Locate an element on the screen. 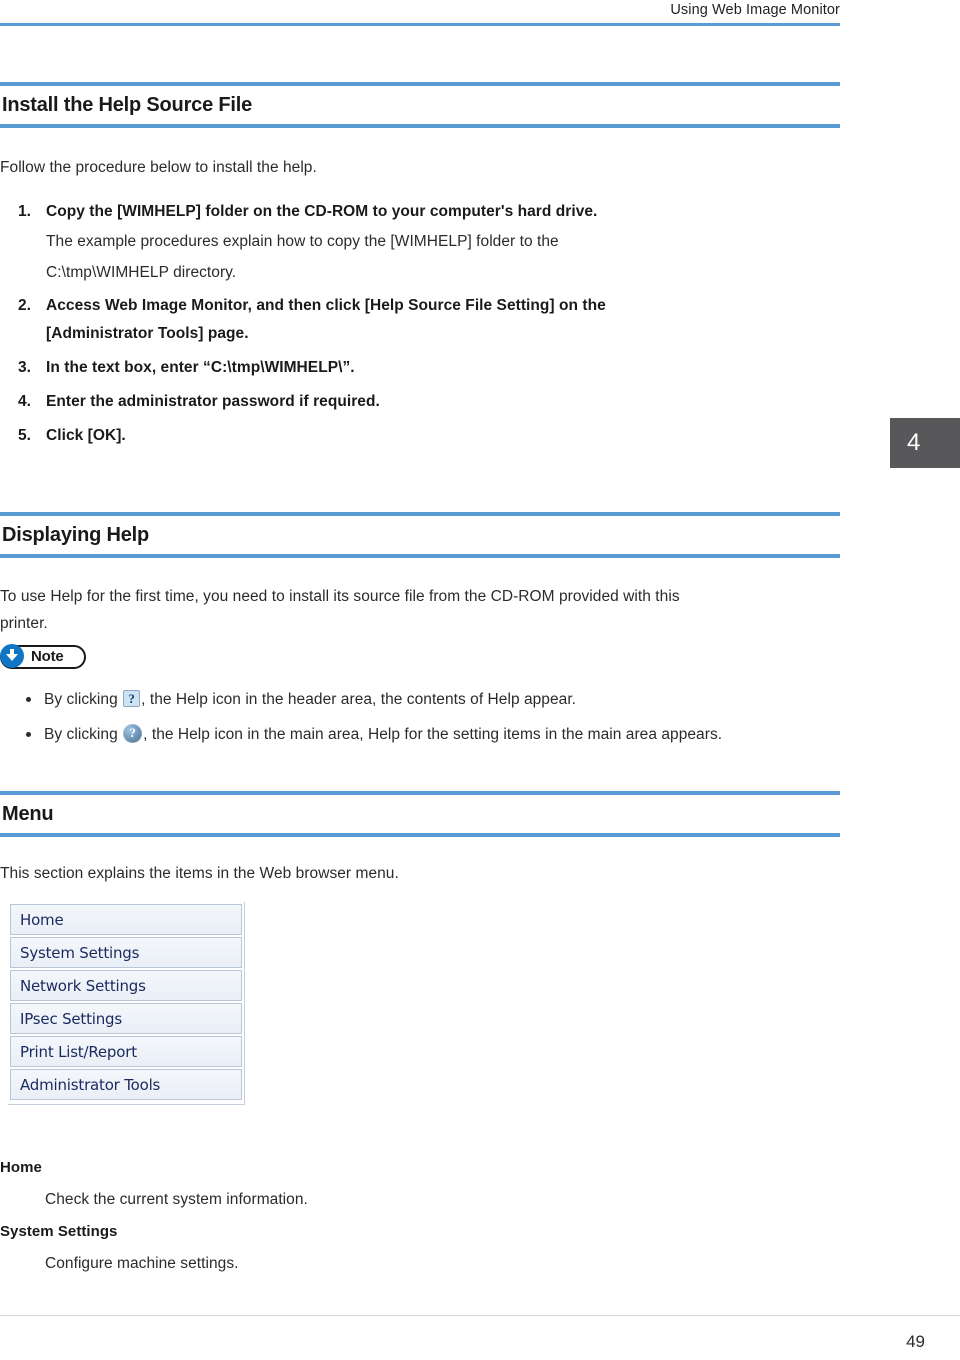 This screenshot has height=1360, width=960. help-question-square-icon: ? is located at coordinates (132, 698).